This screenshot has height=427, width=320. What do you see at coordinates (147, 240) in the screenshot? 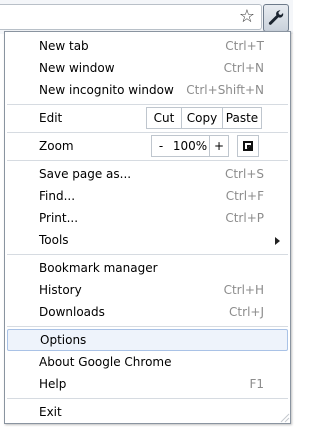
I see `menu-item-tools: Tools` at bounding box center [147, 240].